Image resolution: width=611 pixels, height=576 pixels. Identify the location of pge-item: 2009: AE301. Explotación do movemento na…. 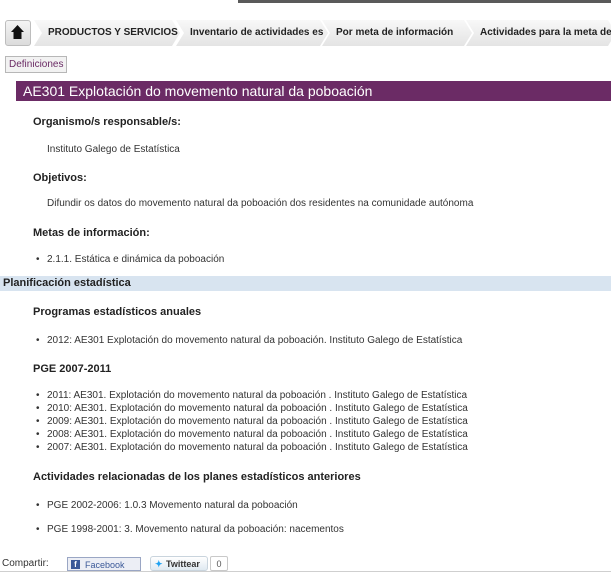
(252, 421).